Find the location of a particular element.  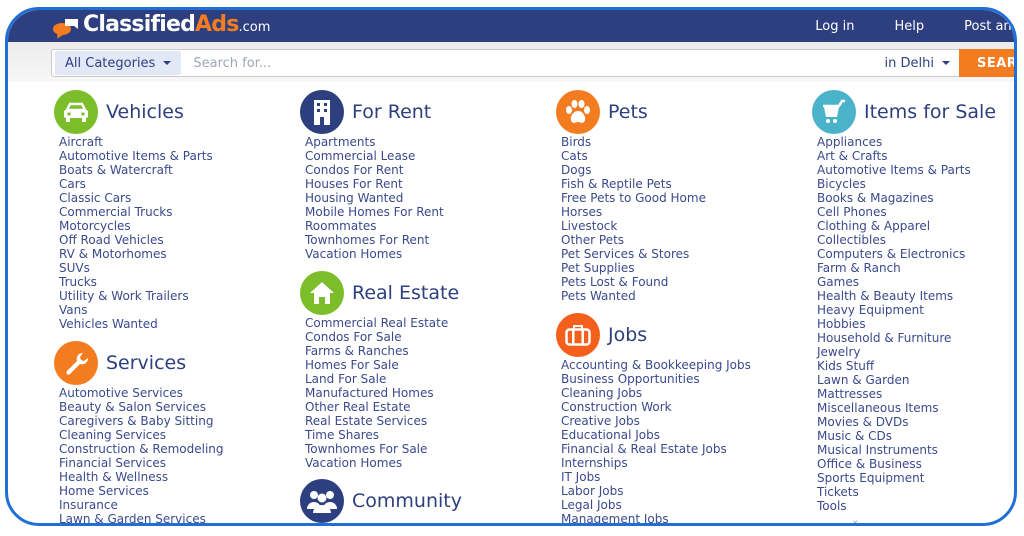

list-item: Movies & DVDs is located at coordinates (906, 422).